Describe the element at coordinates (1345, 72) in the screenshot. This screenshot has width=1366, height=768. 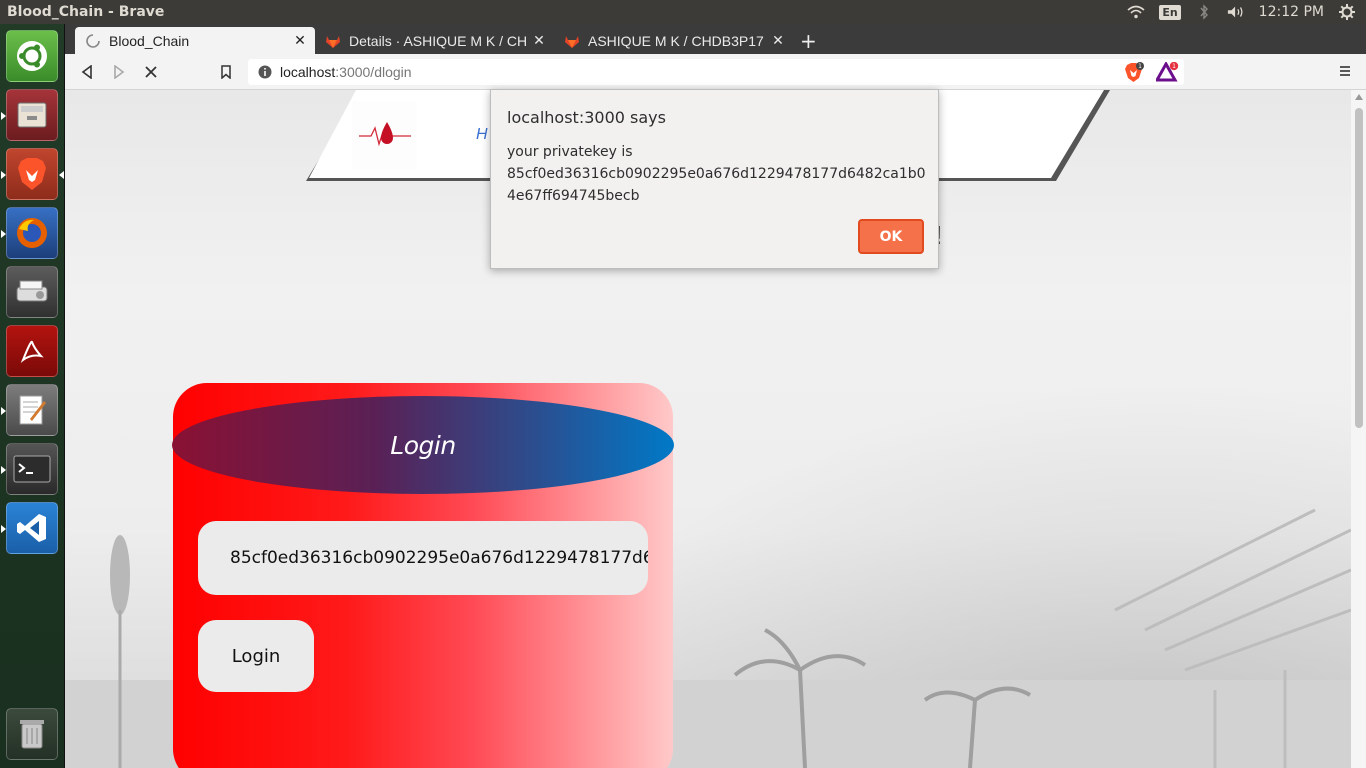
I see `hamburger-menu-icon` at that location.